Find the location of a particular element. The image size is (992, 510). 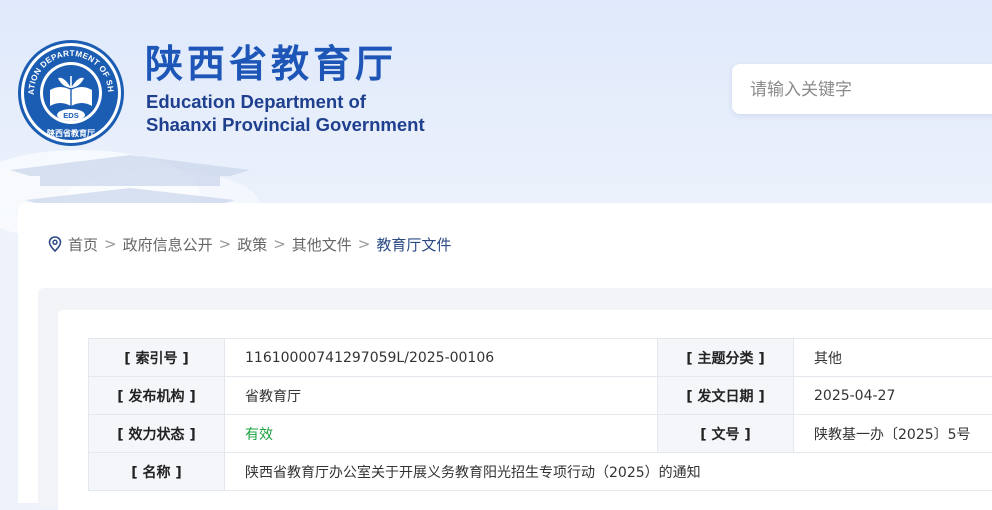

breadcrumb-gov-info: 政府信息公开 is located at coordinates (168, 244).